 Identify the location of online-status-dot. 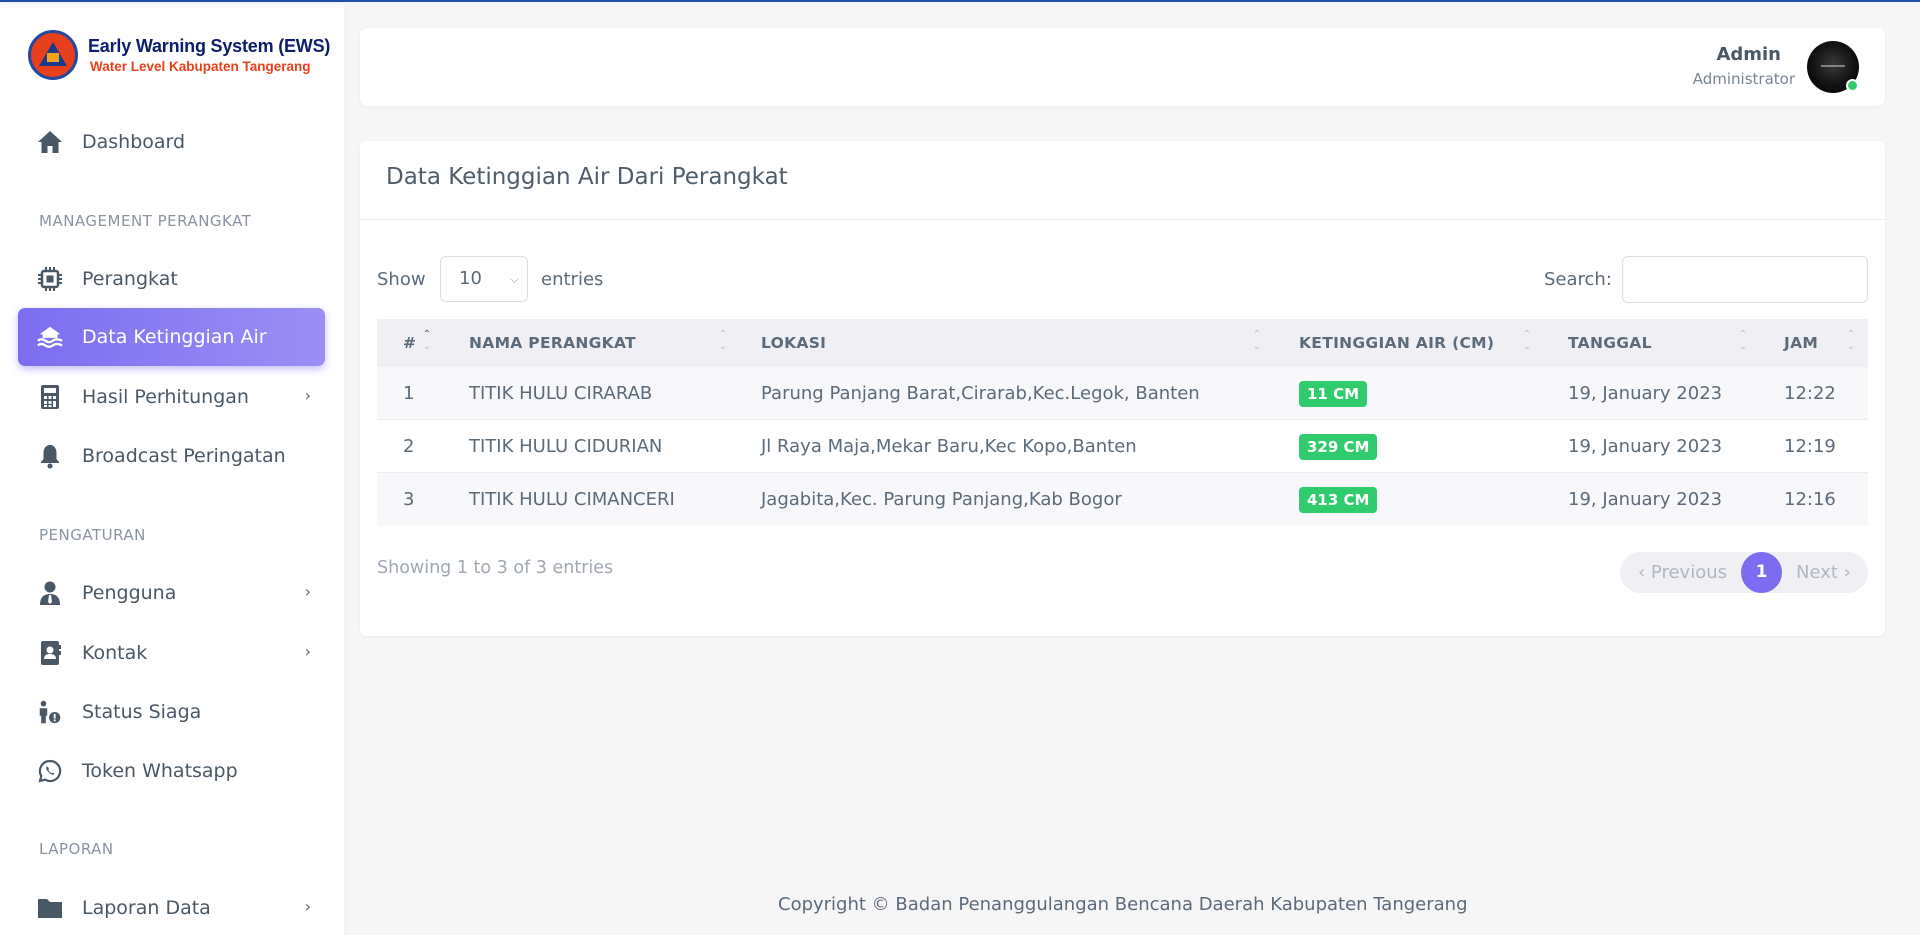
(1852, 85).